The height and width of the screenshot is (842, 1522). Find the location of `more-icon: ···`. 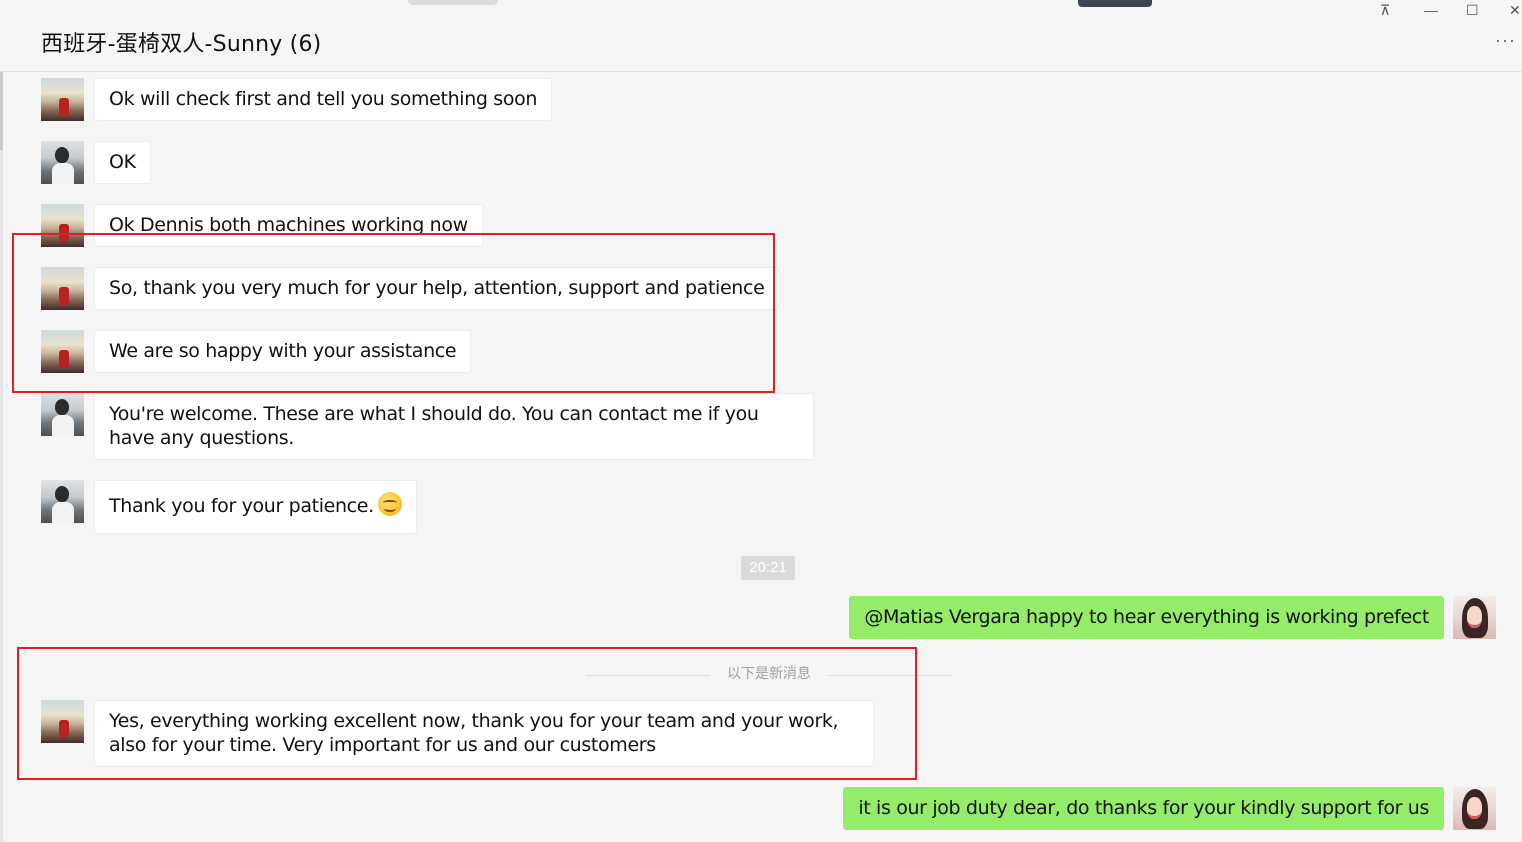

more-icon: ··· is located at coordinates (1505, 40).